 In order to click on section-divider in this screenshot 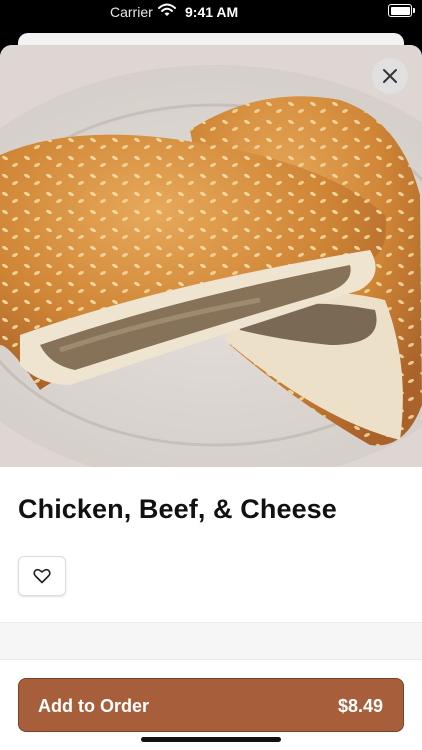, I will do `click(211, 641)`.